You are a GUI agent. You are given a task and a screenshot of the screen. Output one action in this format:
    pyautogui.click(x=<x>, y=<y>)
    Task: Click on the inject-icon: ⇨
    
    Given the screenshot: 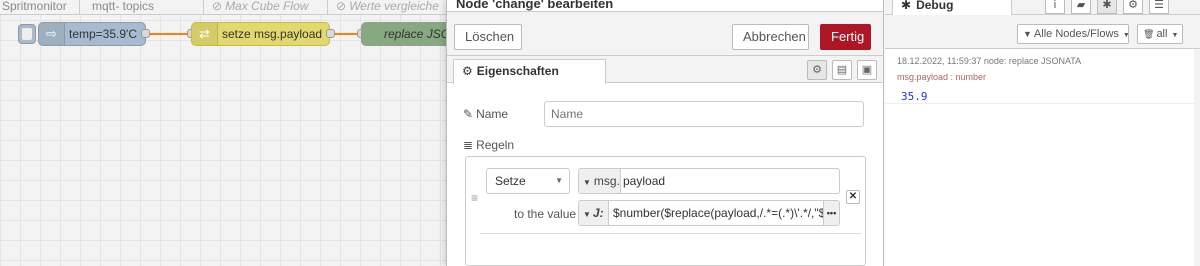 What is the action you would take?
    pyautogui.click(x=52, y=34)
    